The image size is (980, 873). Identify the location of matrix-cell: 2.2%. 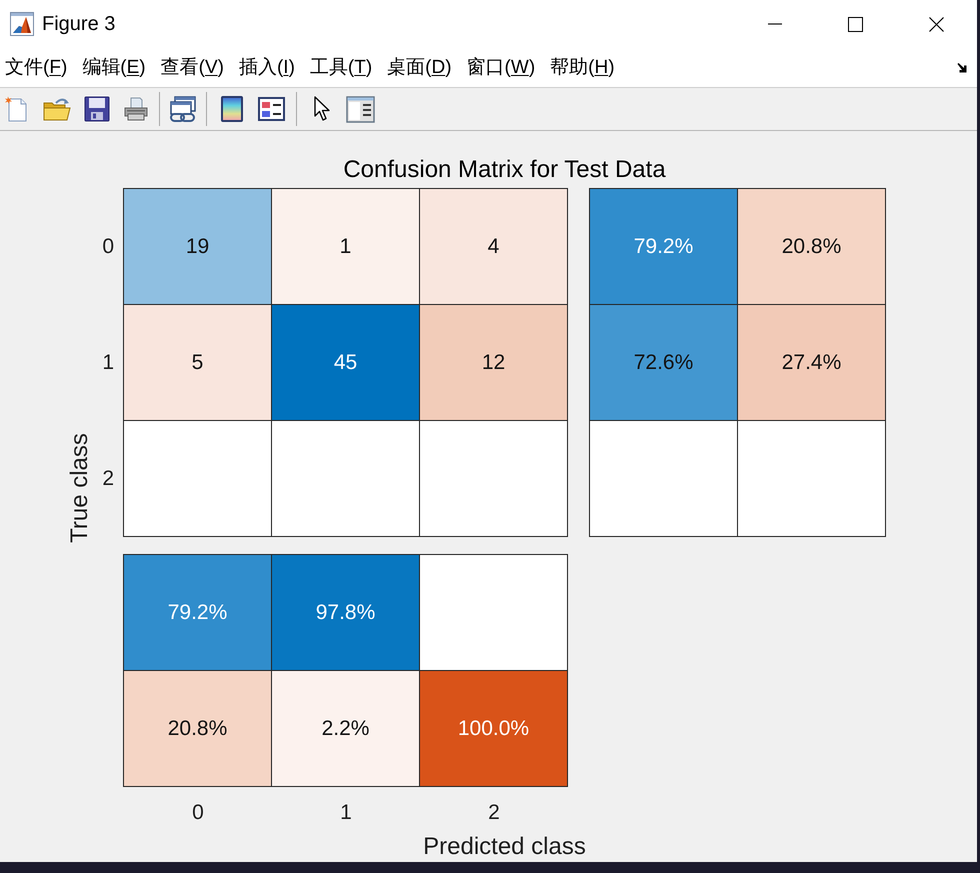
(346, 729).